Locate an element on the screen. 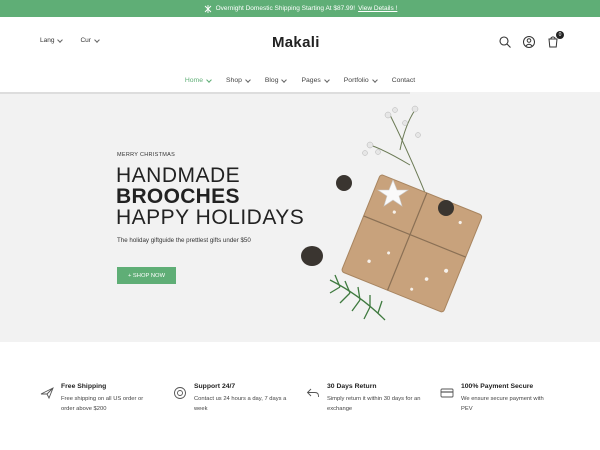 This screenshot has height=450, width=600. plane-icon is located at coordinates (47, 393).